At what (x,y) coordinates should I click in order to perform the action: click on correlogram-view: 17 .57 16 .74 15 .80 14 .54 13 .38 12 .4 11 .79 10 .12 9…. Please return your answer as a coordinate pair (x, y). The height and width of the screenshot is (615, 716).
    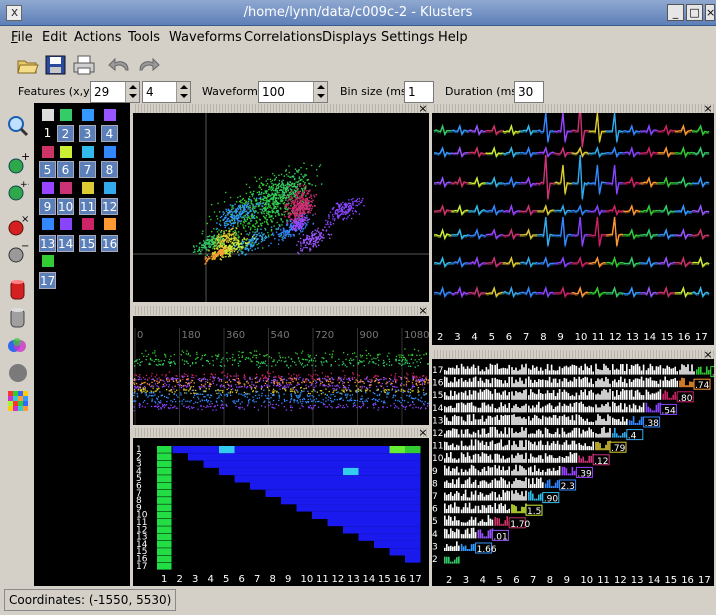
    Looking at the image, I should click on (573, 472).